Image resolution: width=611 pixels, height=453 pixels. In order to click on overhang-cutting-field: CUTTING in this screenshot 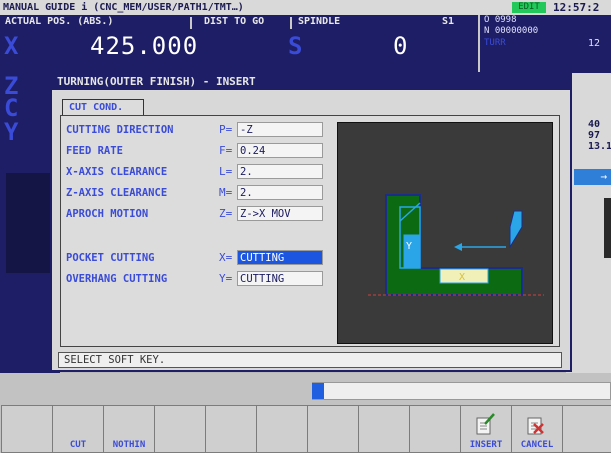, I will do `click(280, 278)`.